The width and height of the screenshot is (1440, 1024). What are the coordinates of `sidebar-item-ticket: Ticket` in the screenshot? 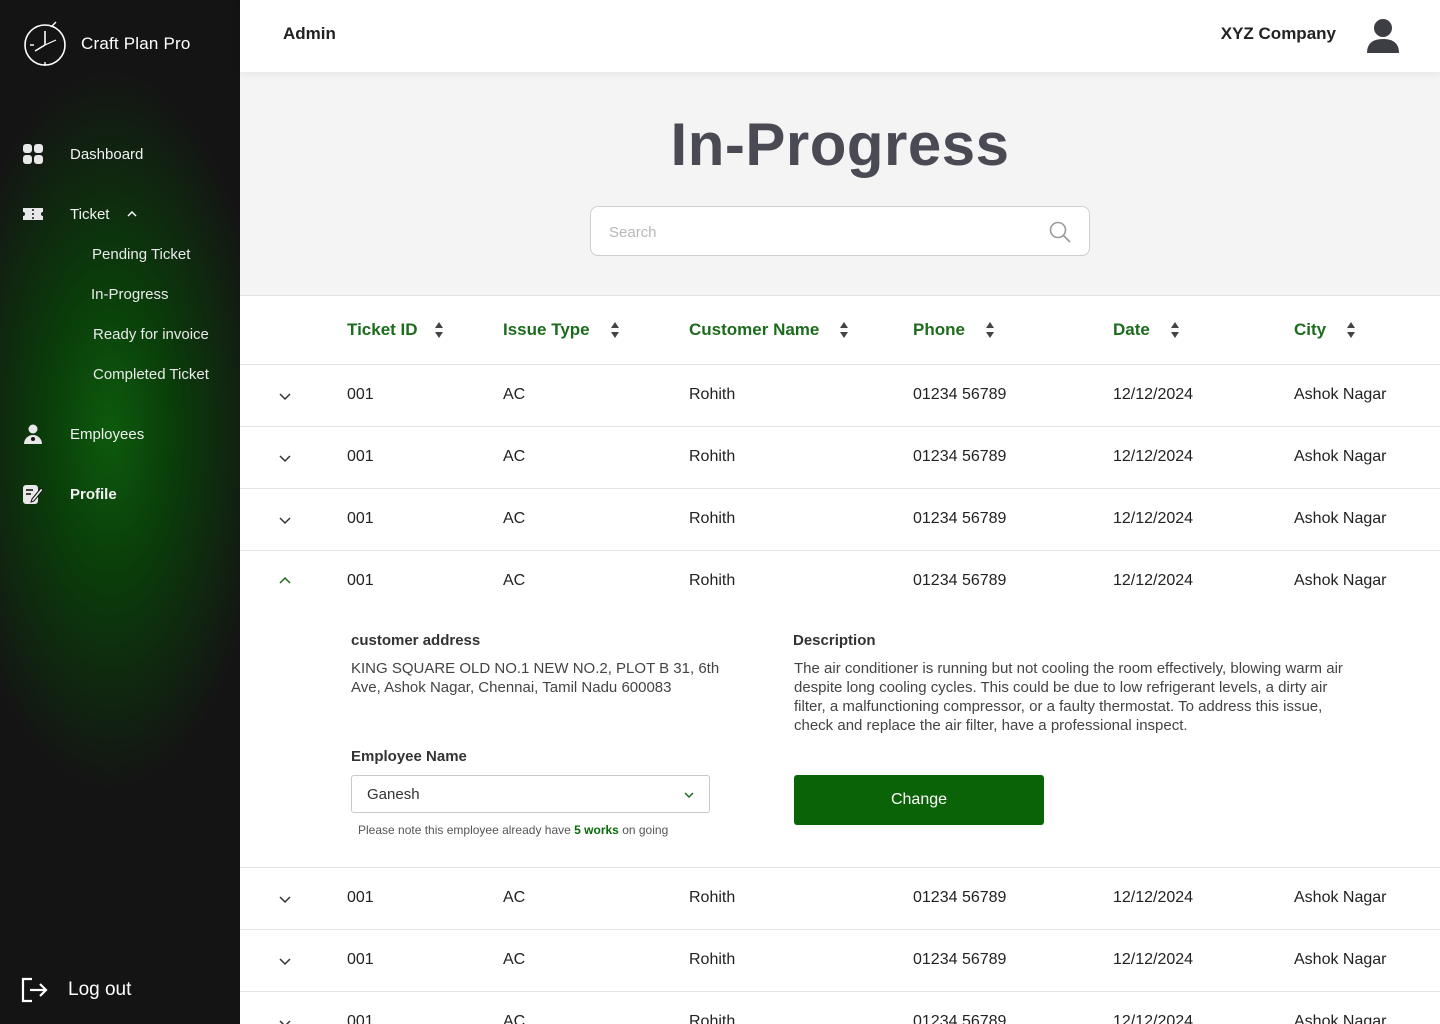 It's located at (79, 214).